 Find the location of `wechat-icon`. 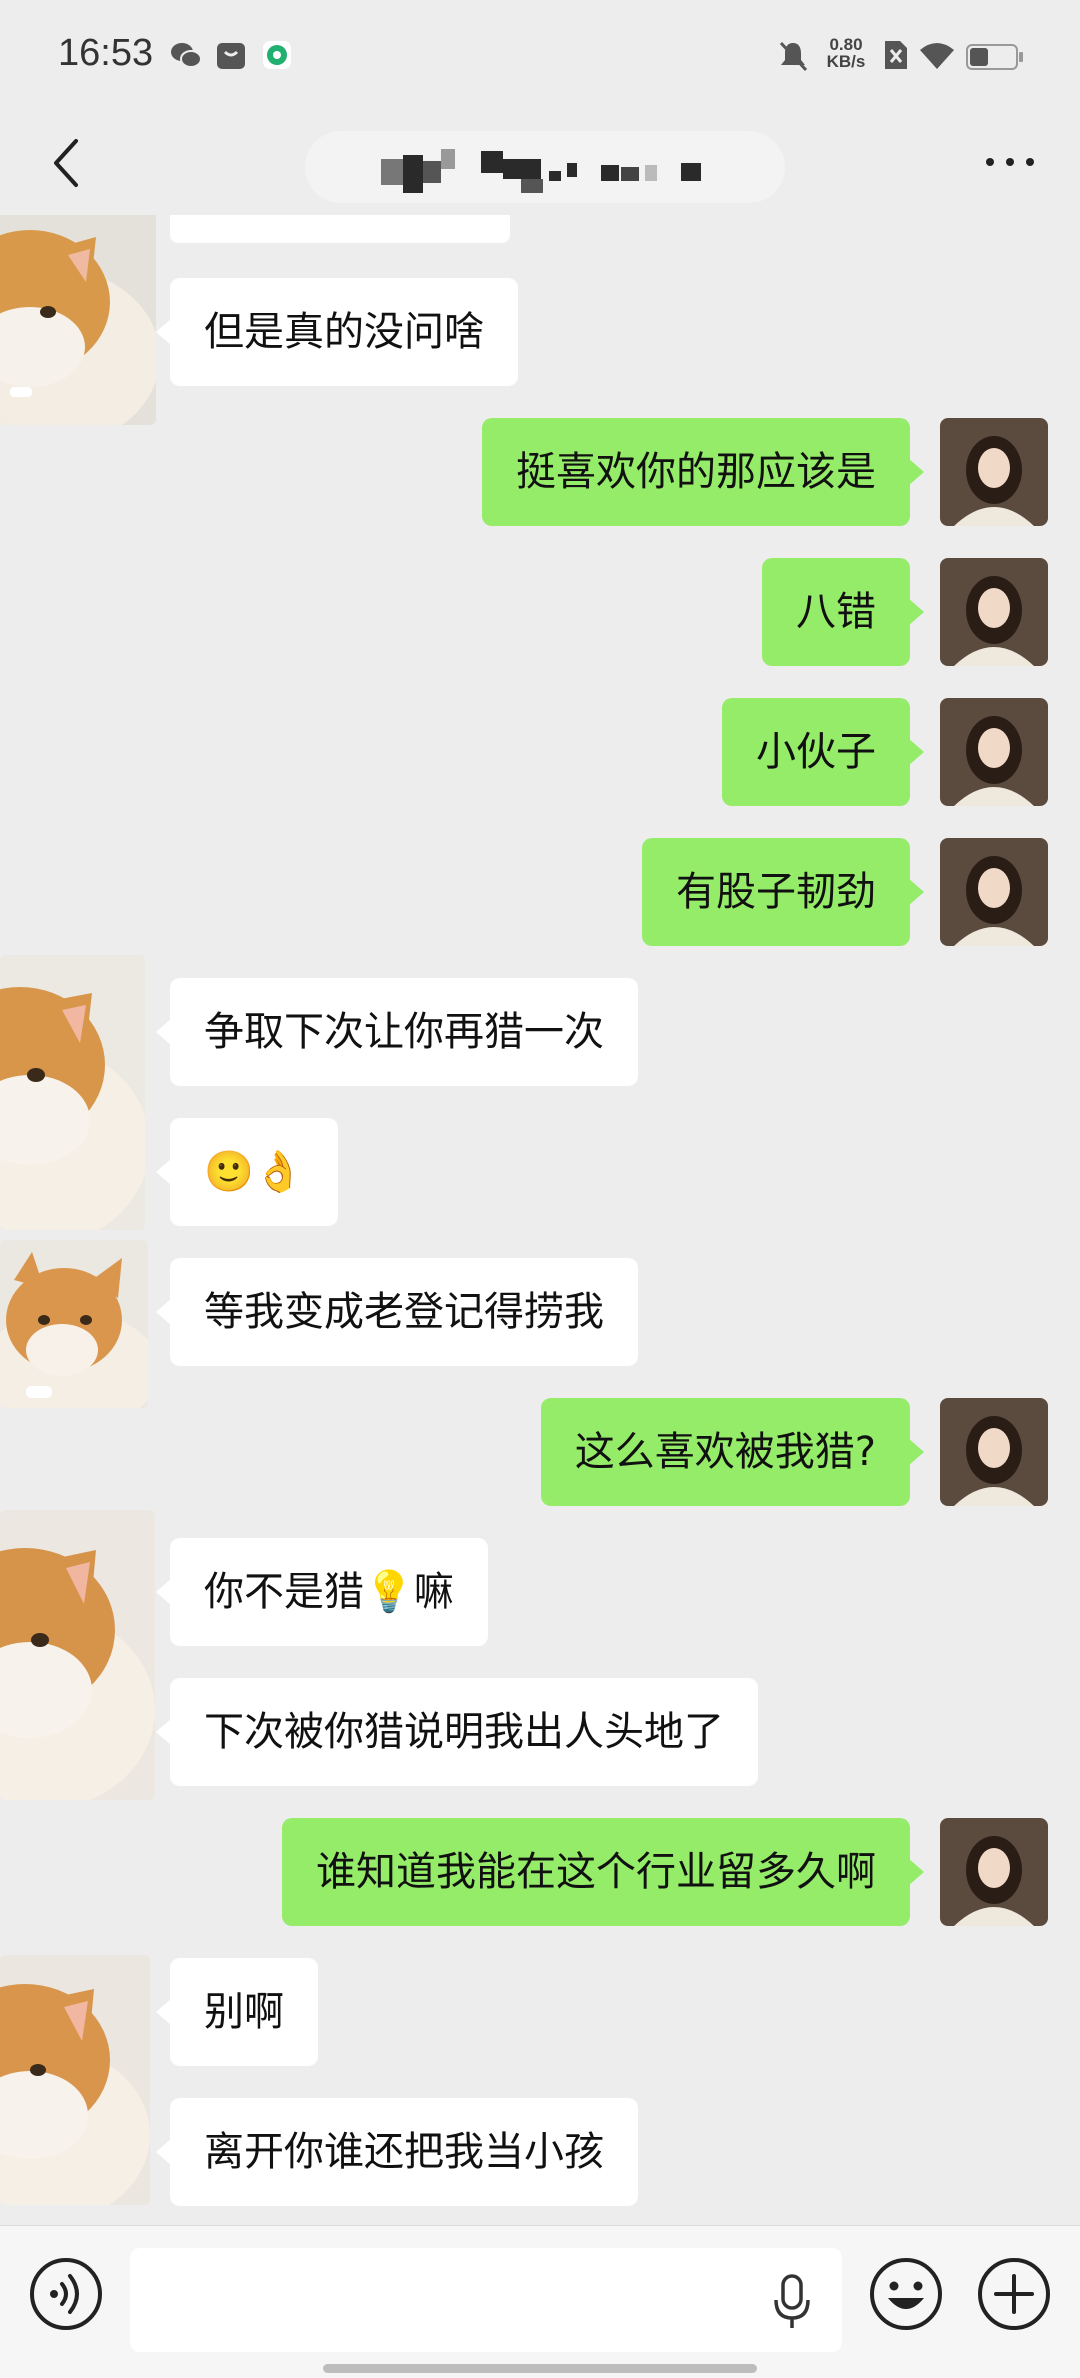

wechat-icon is located at coordinates (186, 55).